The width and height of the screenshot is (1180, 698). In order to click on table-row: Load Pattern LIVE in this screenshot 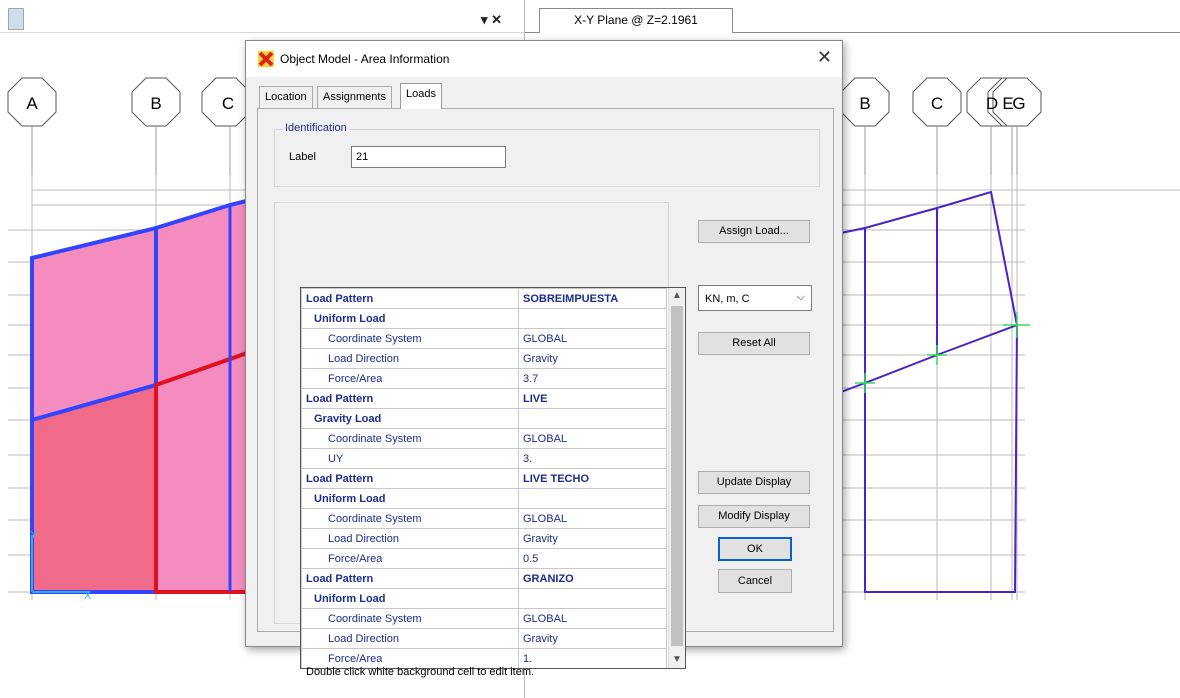, I will do `click(484, 398)`.